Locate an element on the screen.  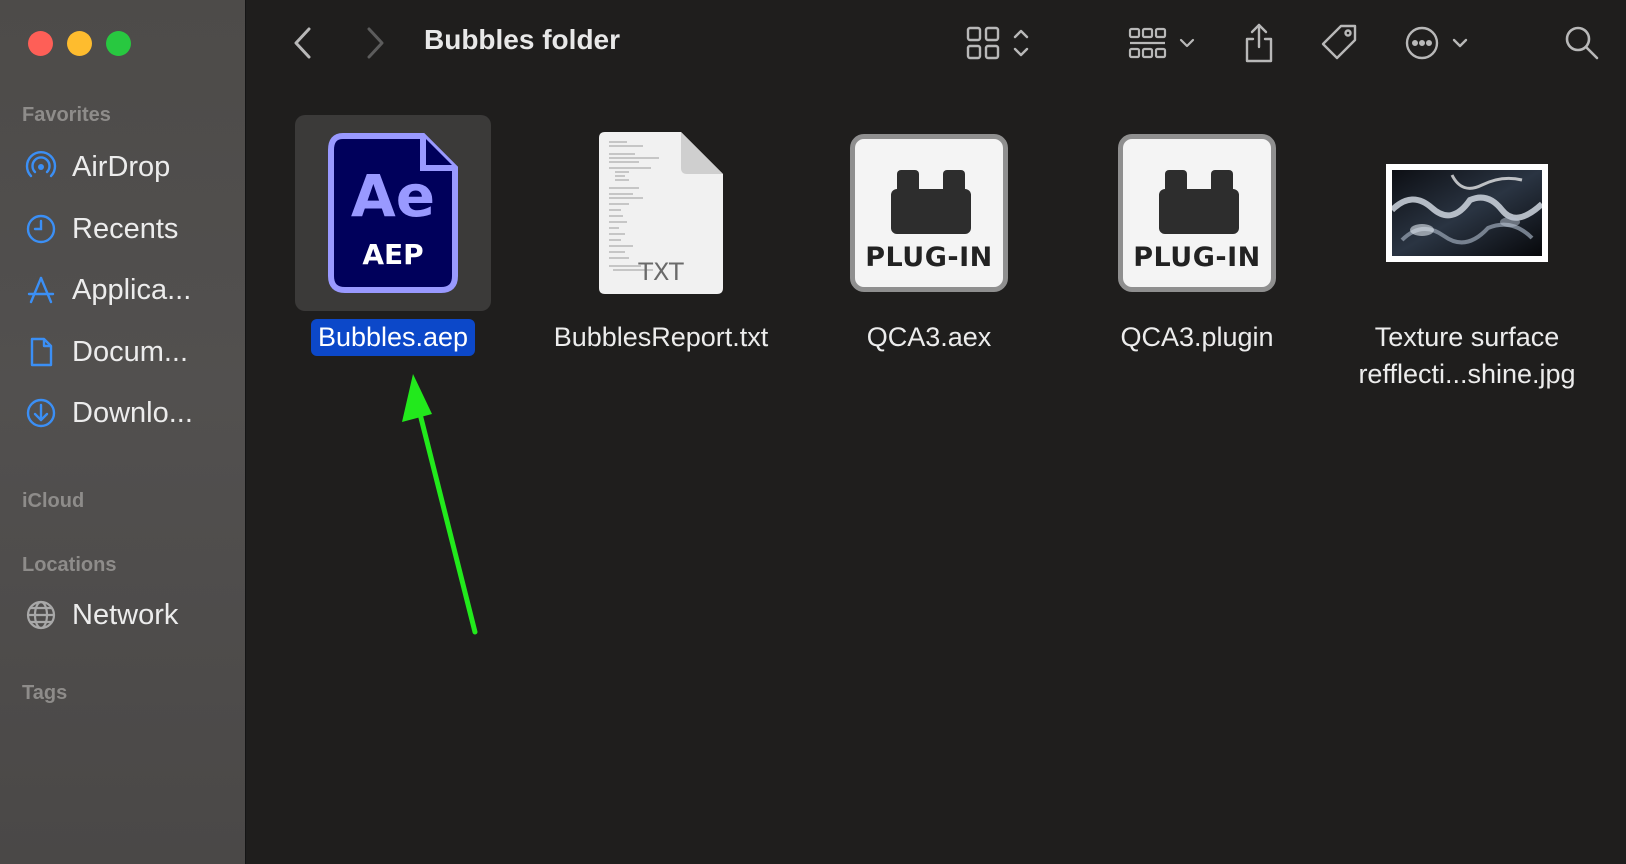
airdrop-icon is located at coordinates (41, 164).